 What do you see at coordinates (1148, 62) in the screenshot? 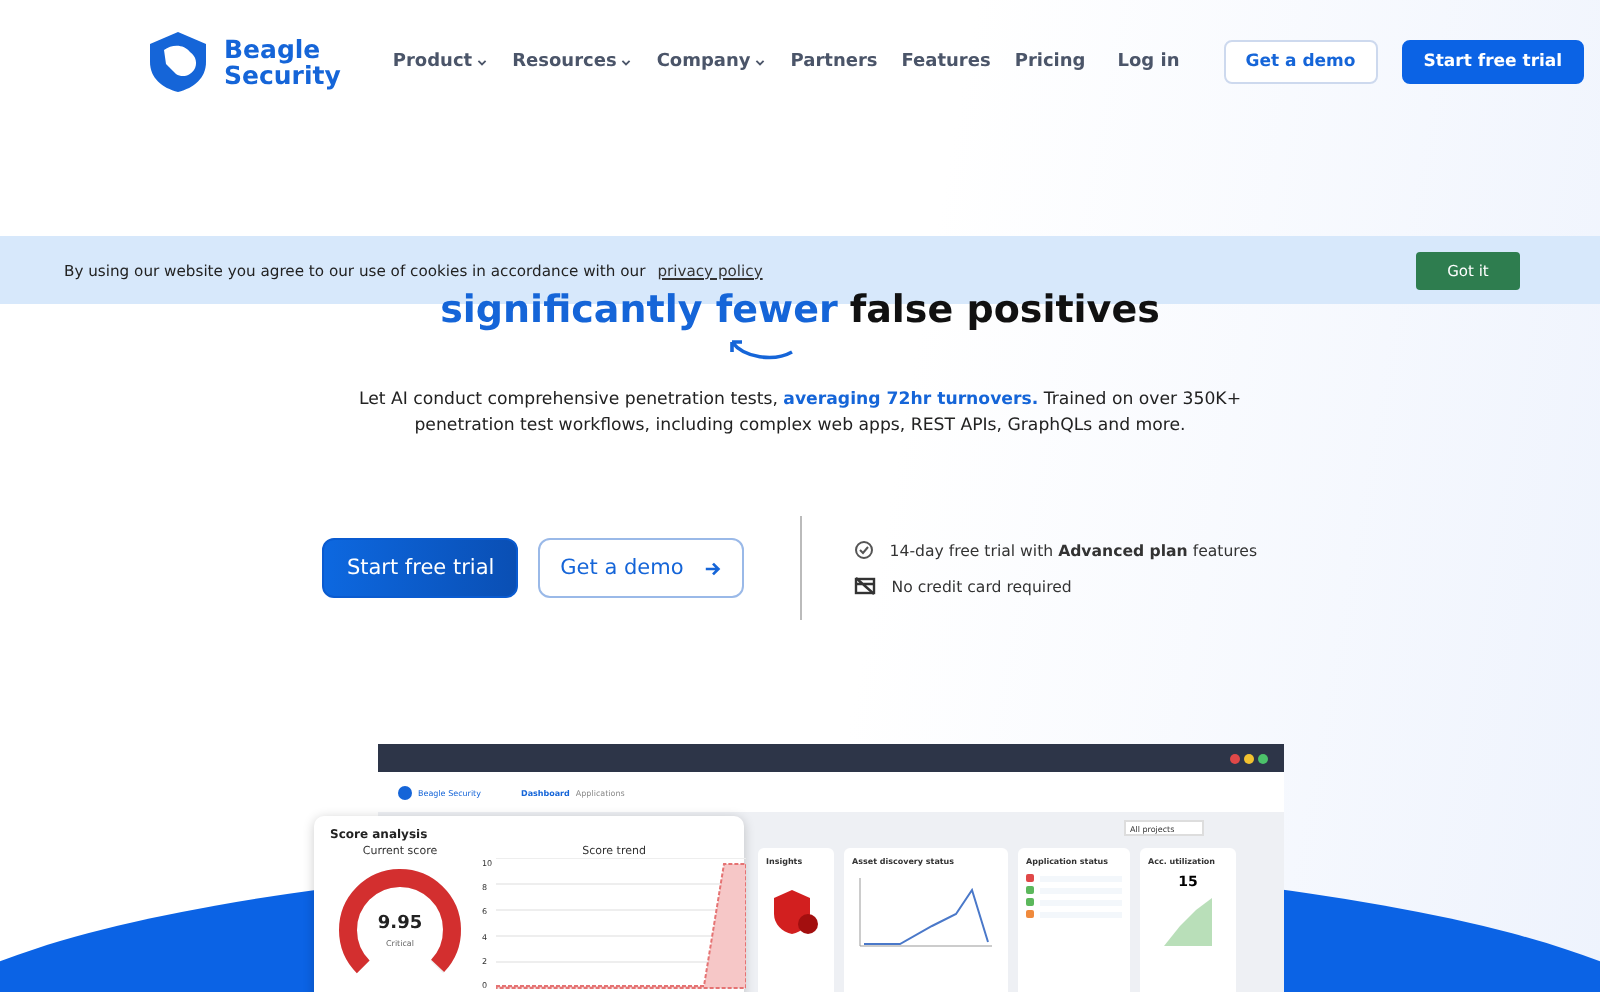
I see `login-link: Log in` at bounding box center [1148, 62].